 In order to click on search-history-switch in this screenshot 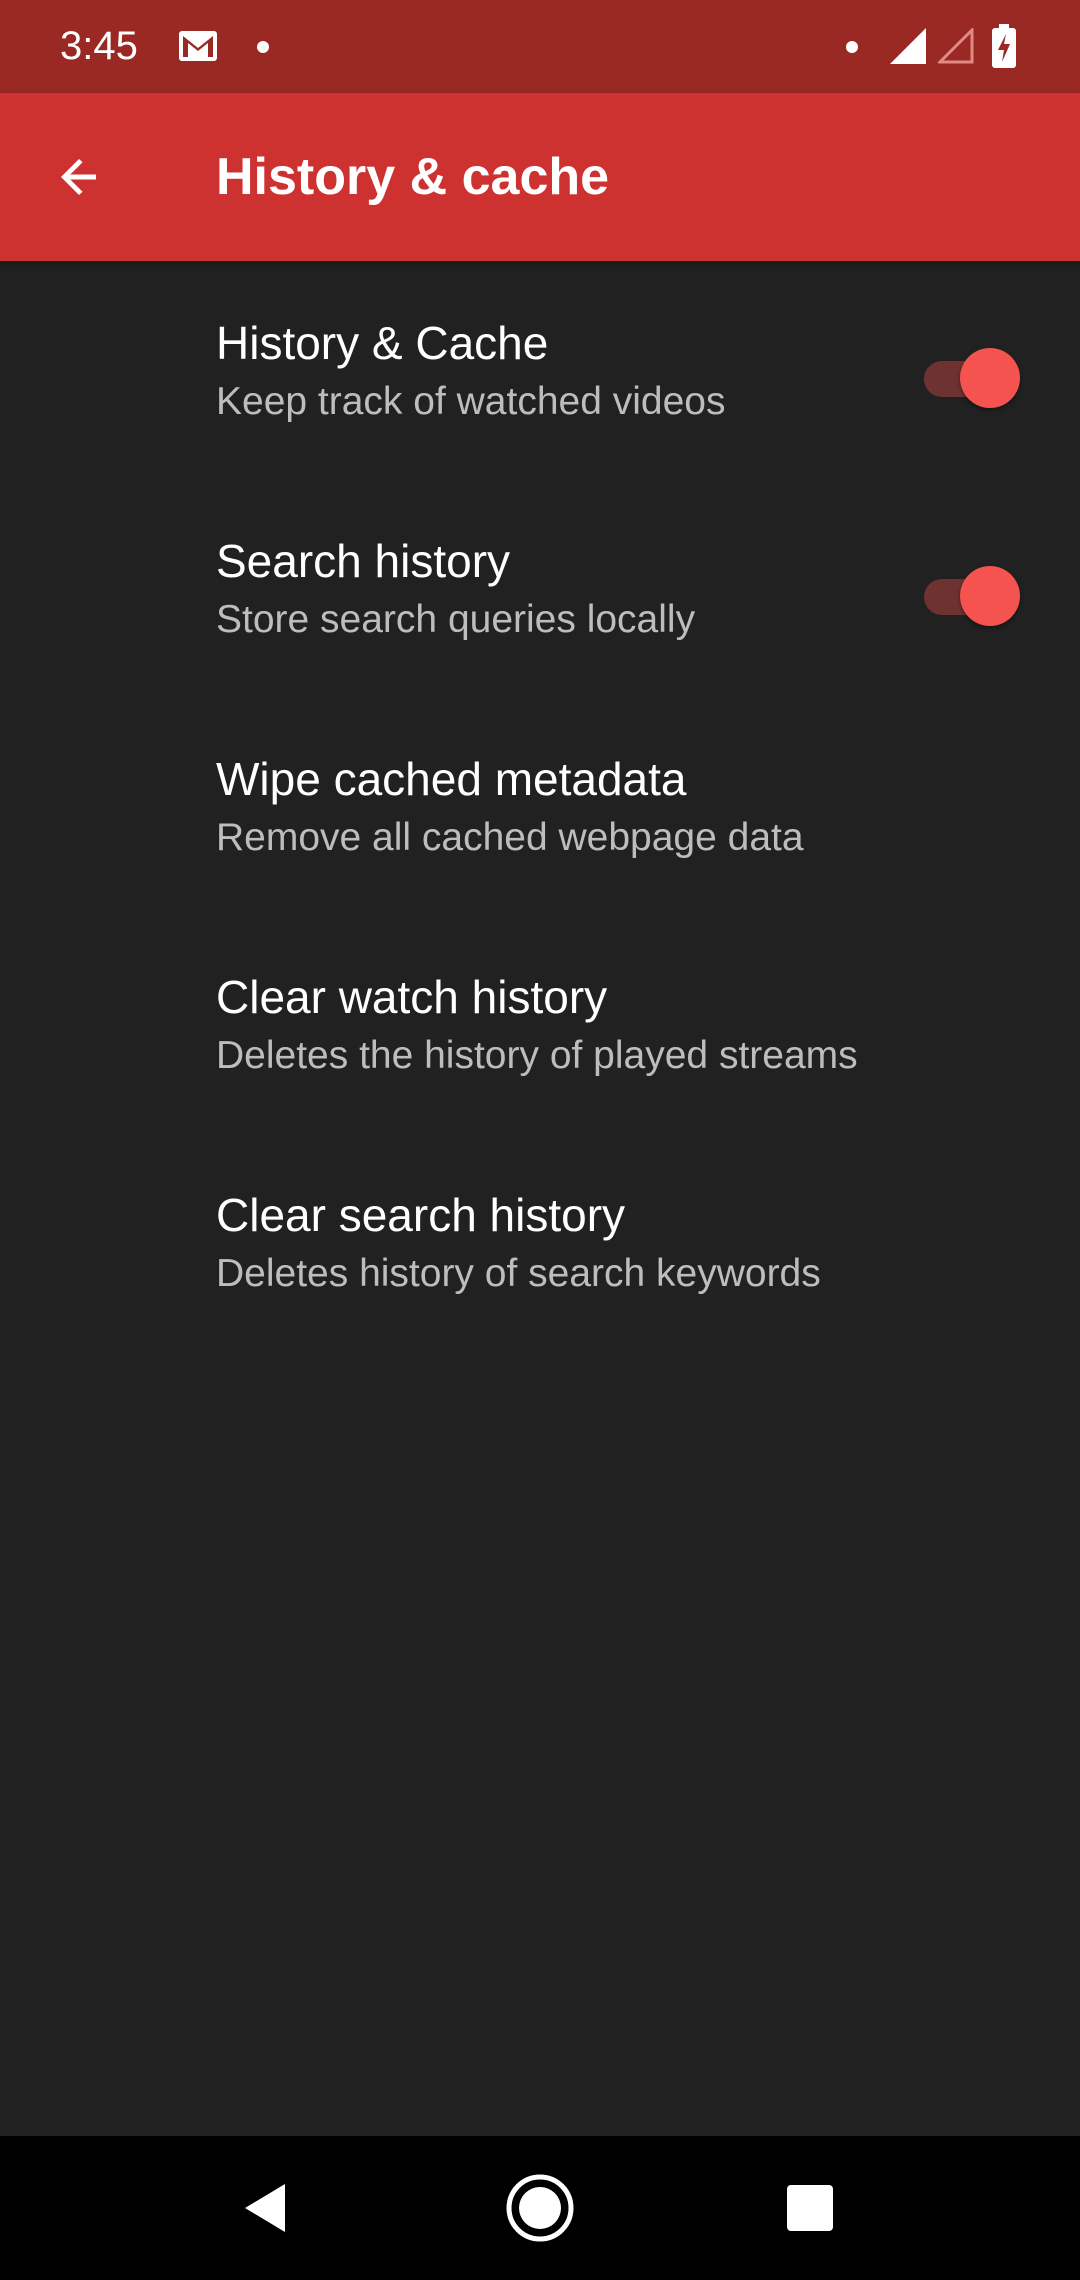, I will do `click(974, 597)`.